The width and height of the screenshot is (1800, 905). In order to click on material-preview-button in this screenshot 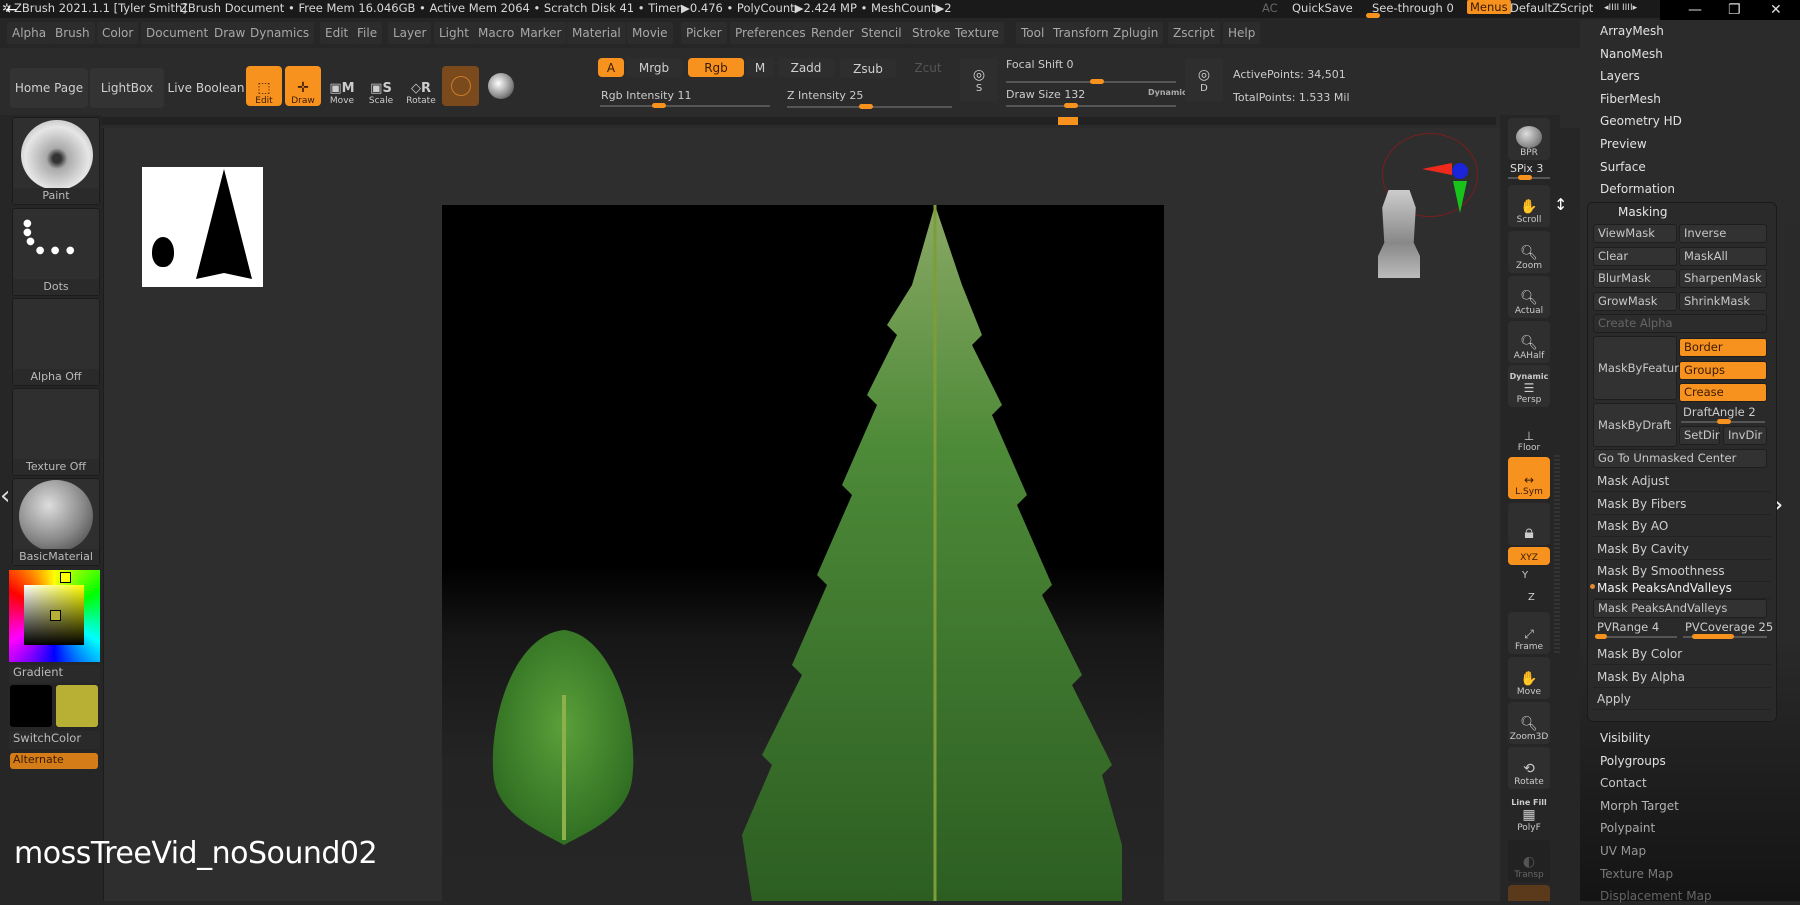, I will do `click(460, 86)`.